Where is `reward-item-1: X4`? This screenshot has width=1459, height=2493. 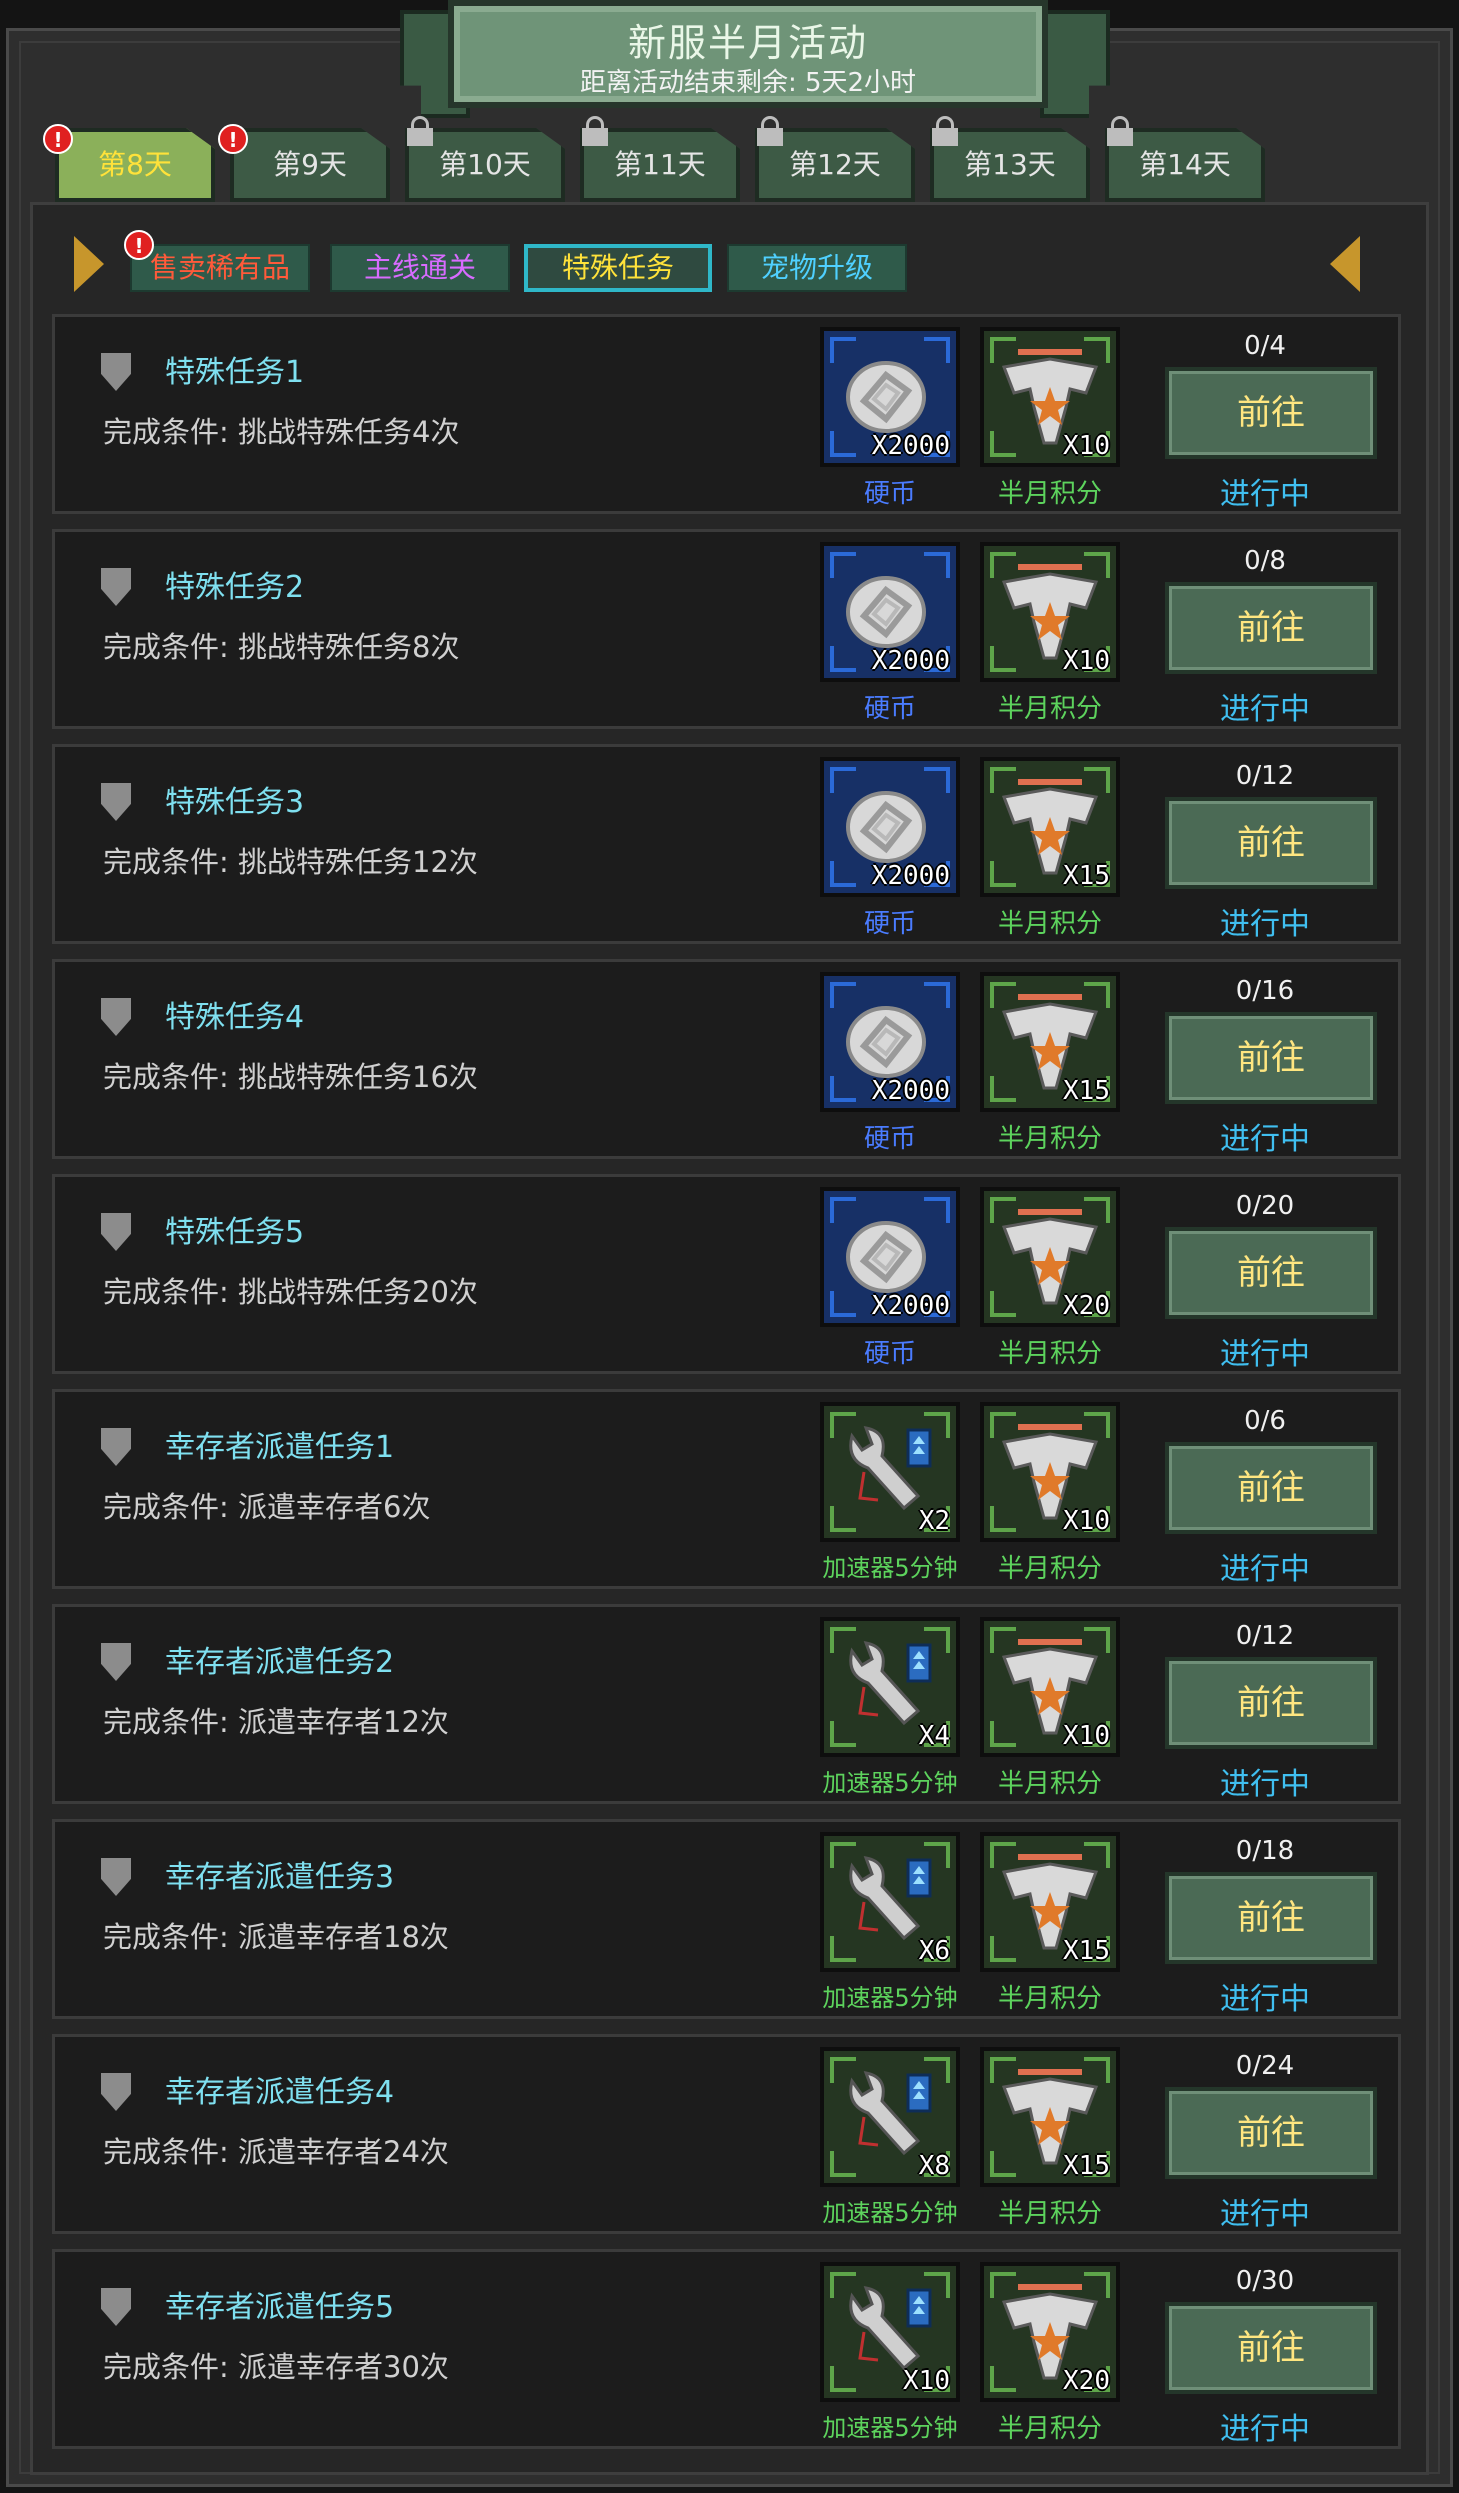 reward-item-1: X4 is located at coordinates (890, 1687).